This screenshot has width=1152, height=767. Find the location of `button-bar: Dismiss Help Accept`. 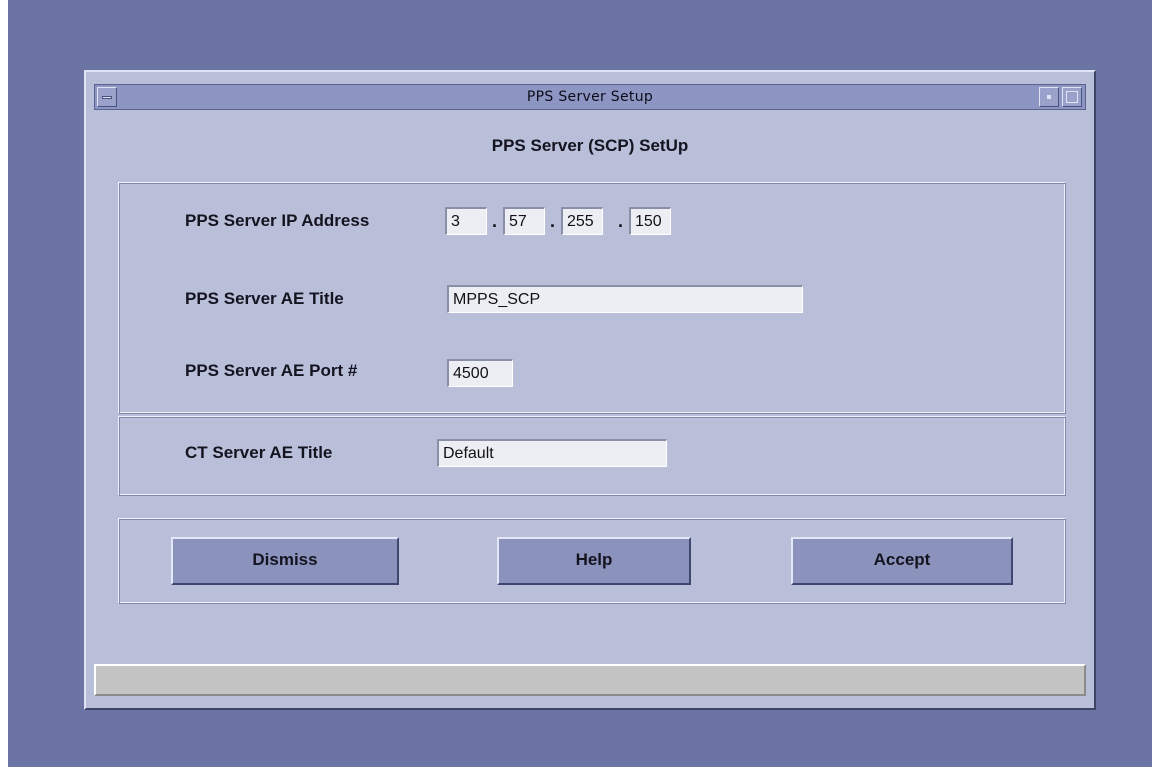

button-bar: Dismiss Help Accept is located at coordinates (592, 561).